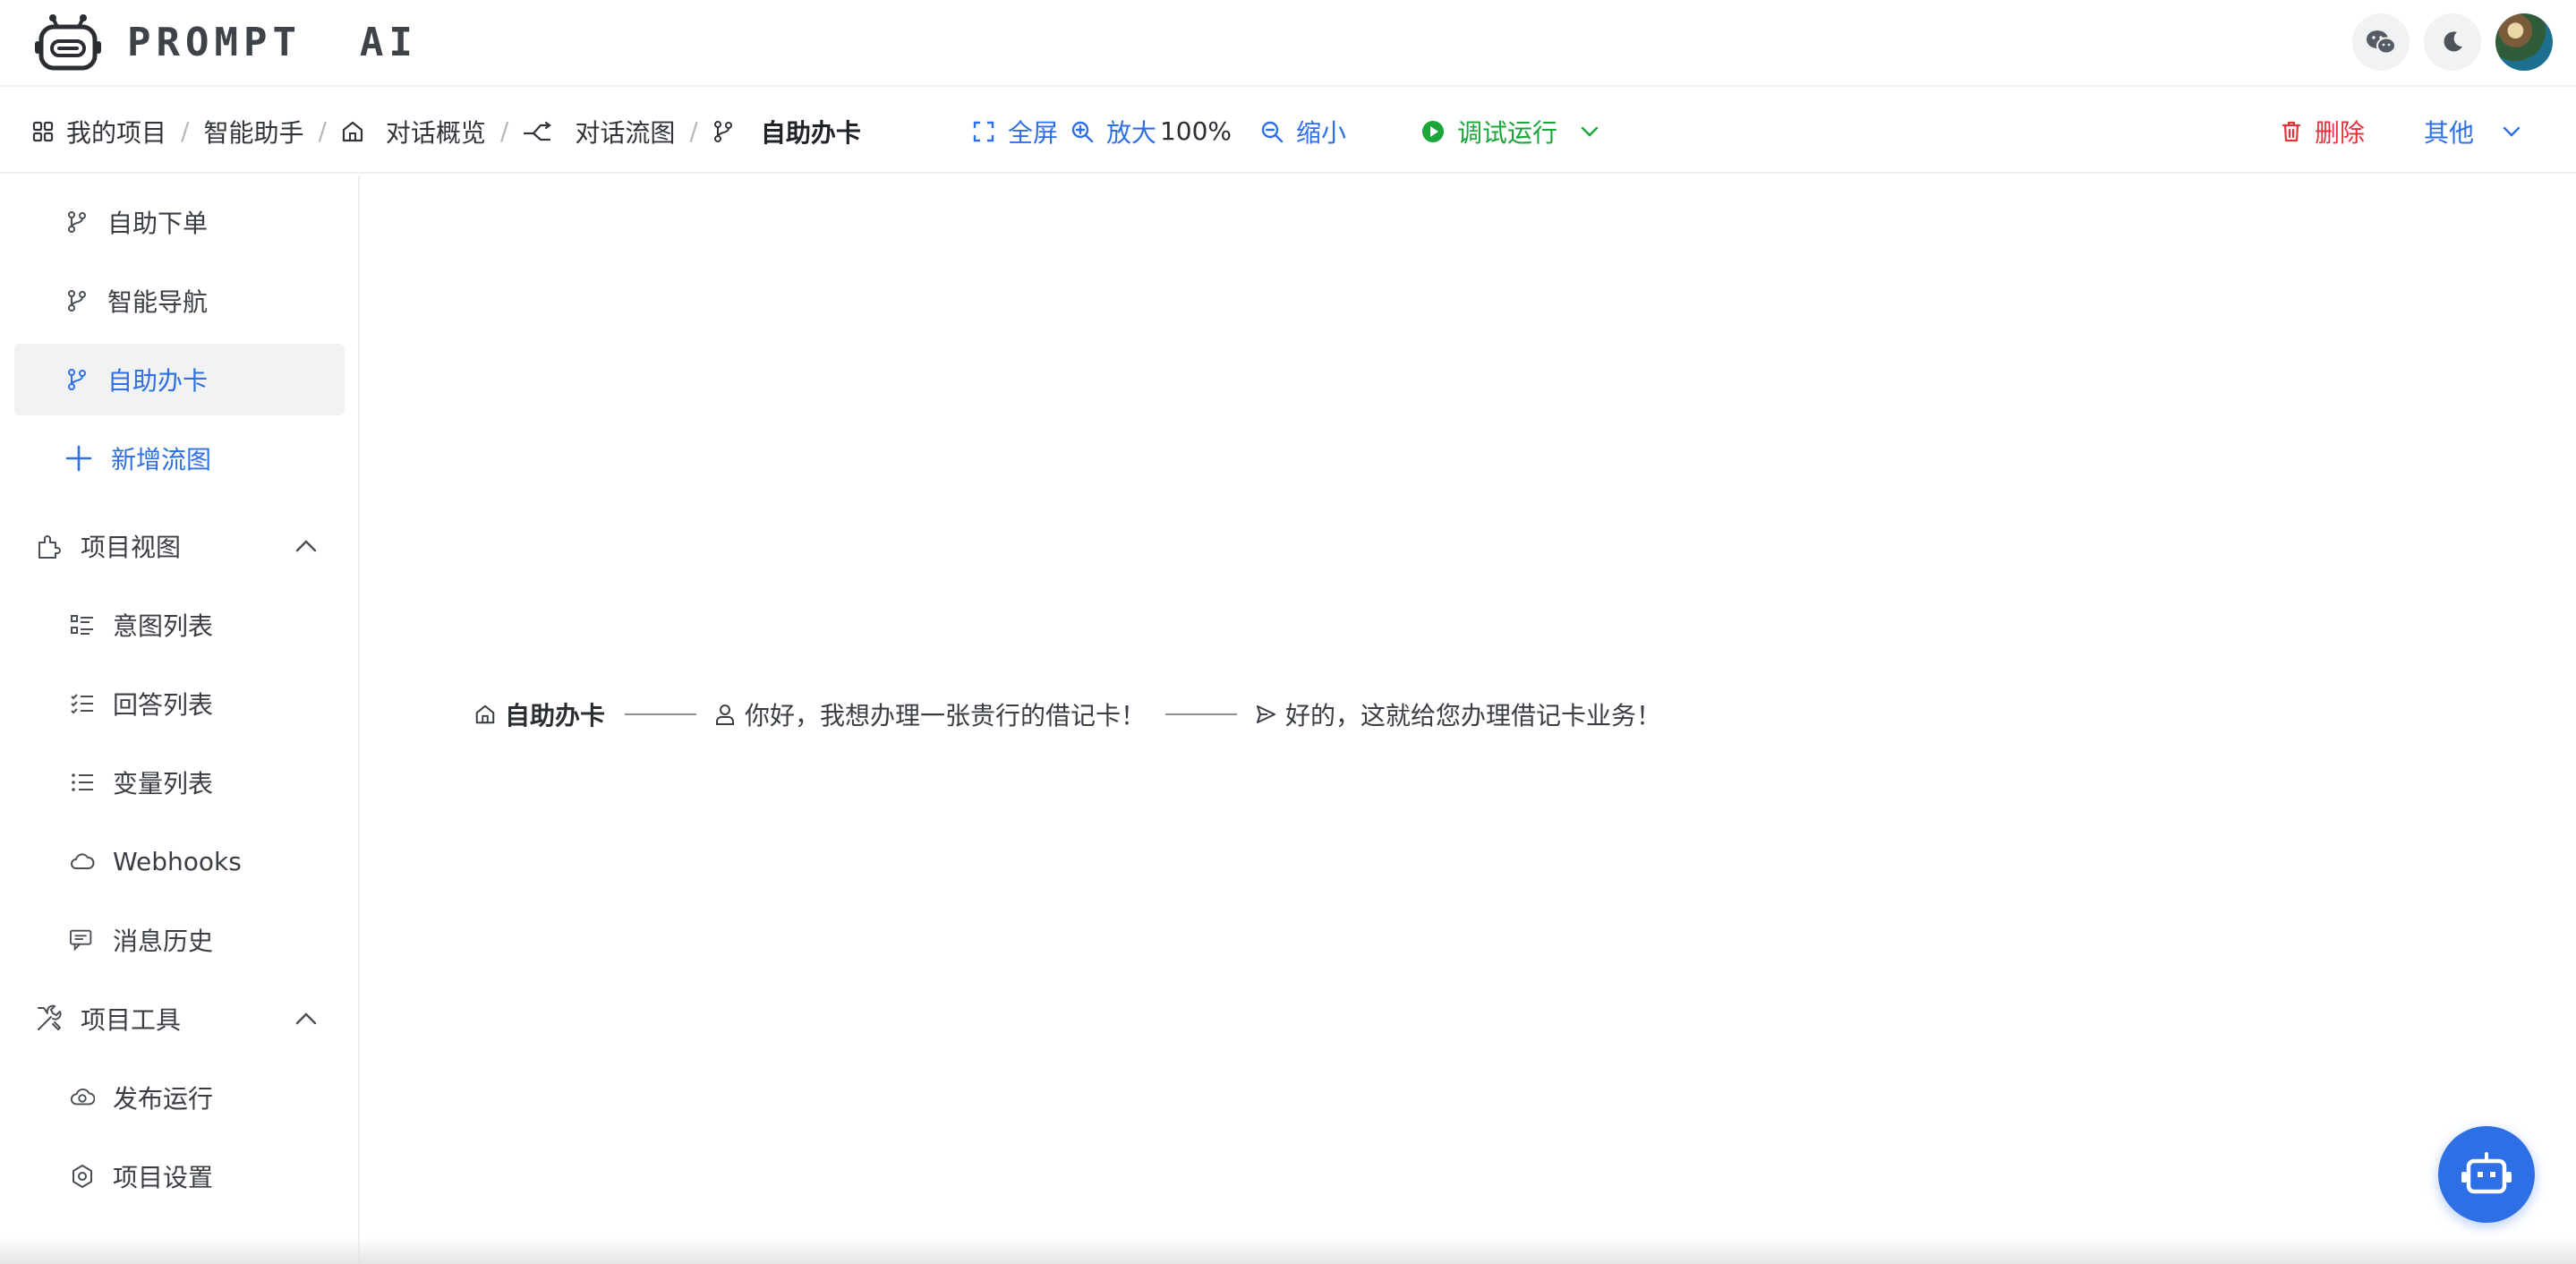  What do you see at coordinates (2291, 131) in the screenshot?
I see `trash-icon` at bounding box center [2291, 131].